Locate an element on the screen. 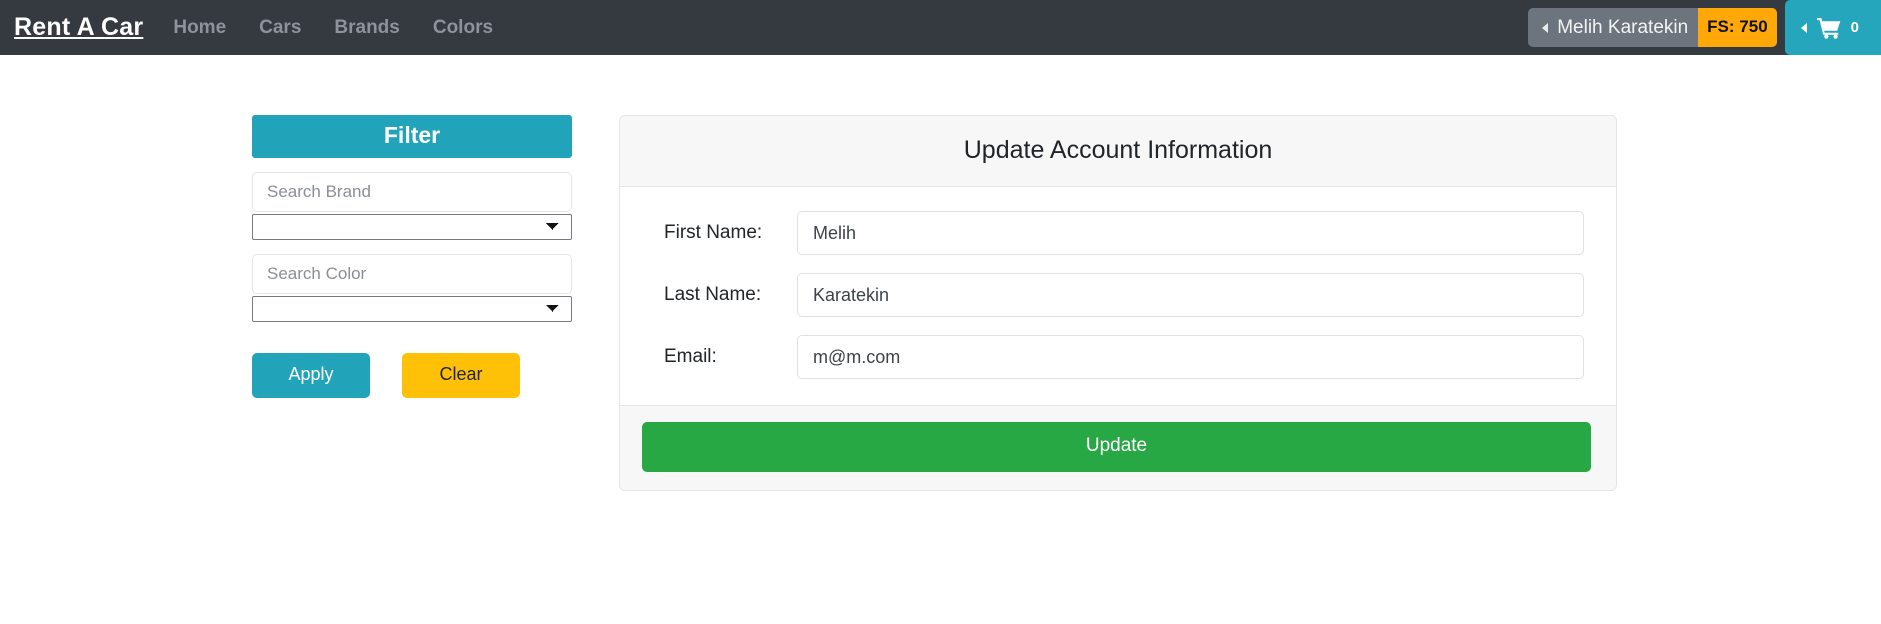 This screenshot has width=1881, height=624. update-button: Update is located at coordinates (1116, 447).